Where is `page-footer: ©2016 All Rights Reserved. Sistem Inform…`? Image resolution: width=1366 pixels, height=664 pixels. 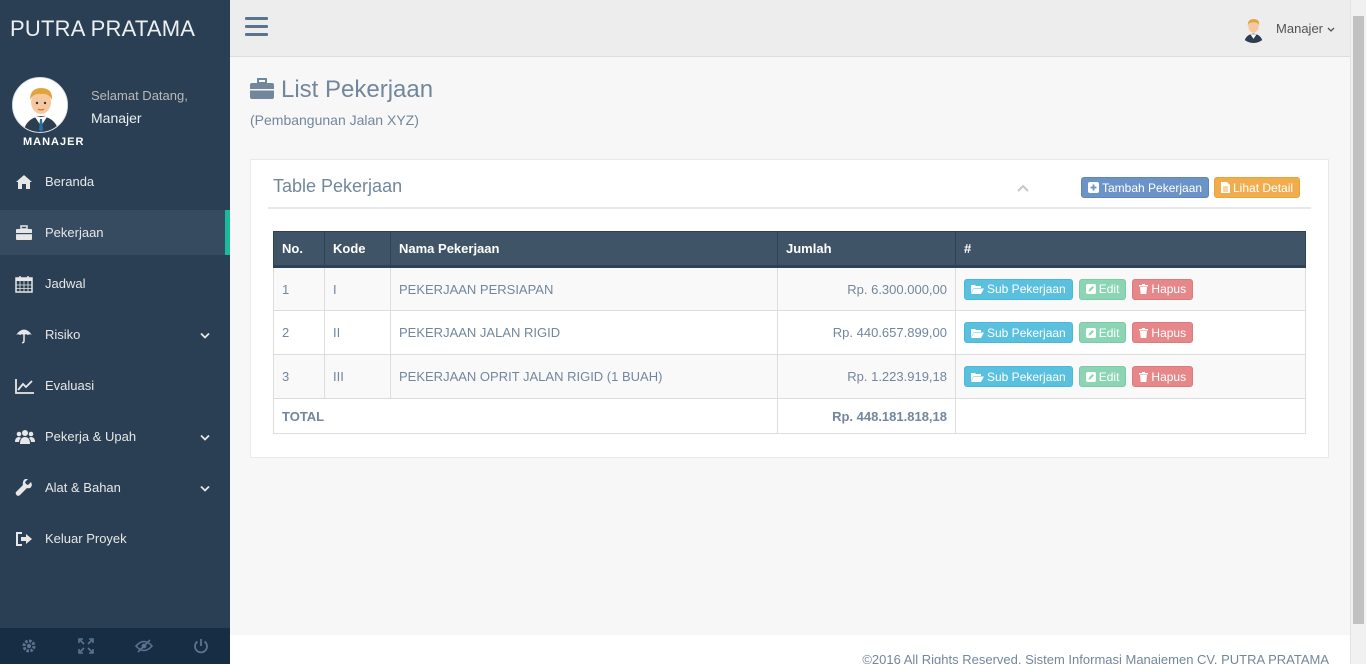 page-footer: ©2016 All Rights Reserved. Sistem Inform… is located at coordinates (790, 649).